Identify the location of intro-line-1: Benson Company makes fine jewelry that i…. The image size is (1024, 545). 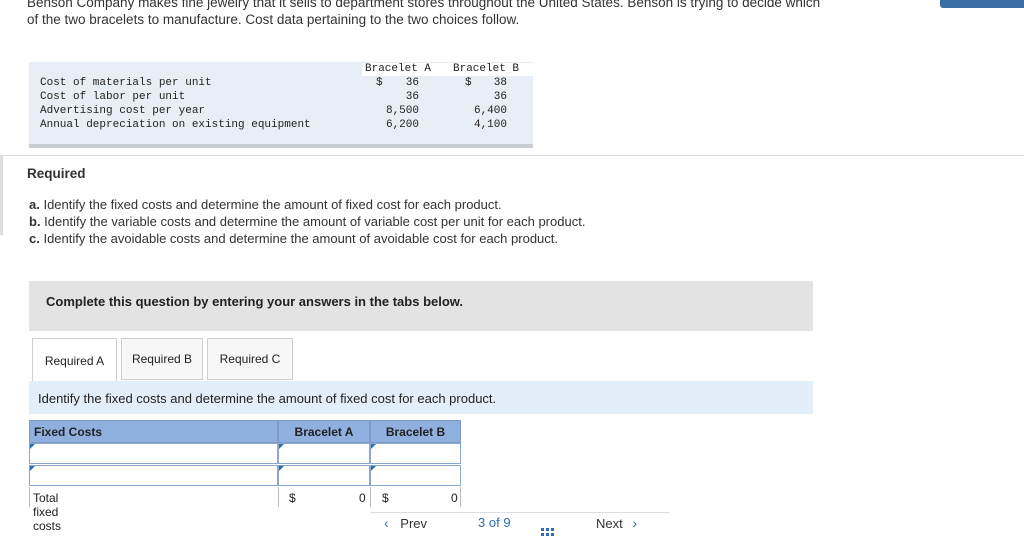
(424, 5).